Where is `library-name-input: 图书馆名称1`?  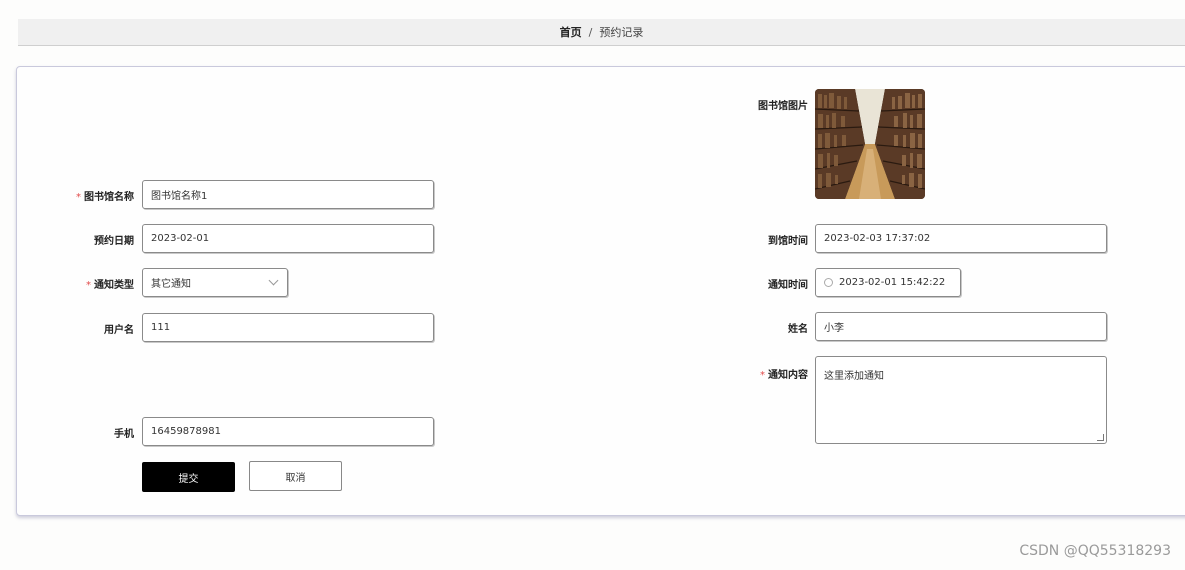
library-name-input: 图书馆名称1 is located at coordinates (288, 194).